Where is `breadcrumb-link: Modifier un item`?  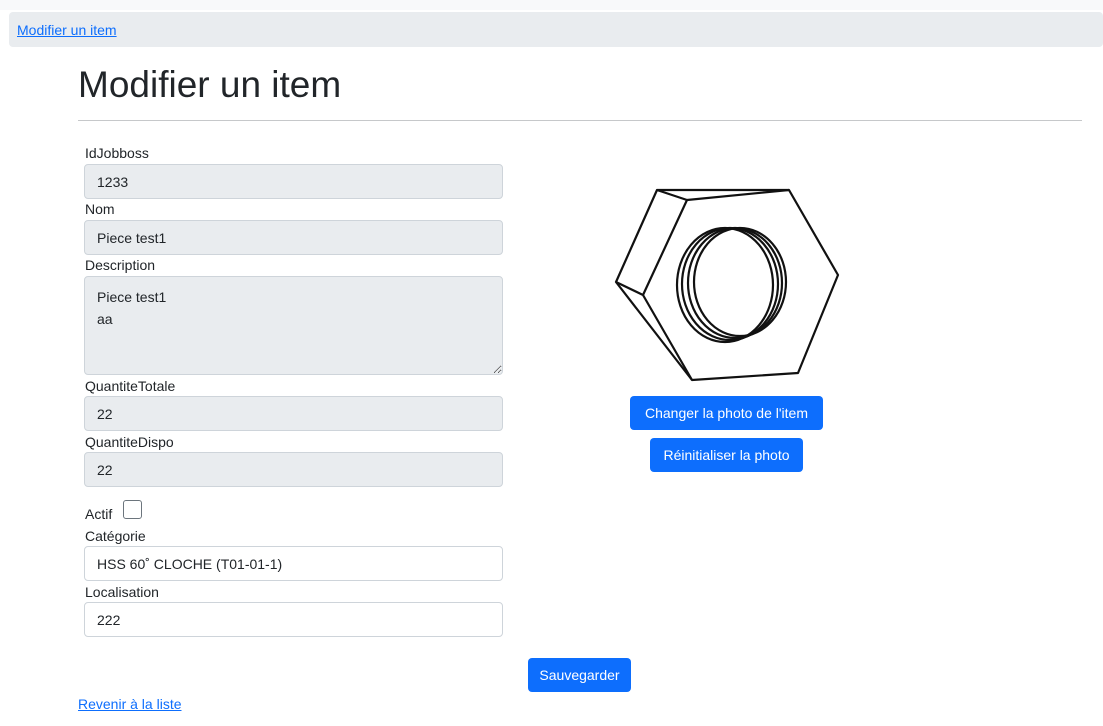
breadcrumb-link: Modifier un item is located at coordinates (67, 30).